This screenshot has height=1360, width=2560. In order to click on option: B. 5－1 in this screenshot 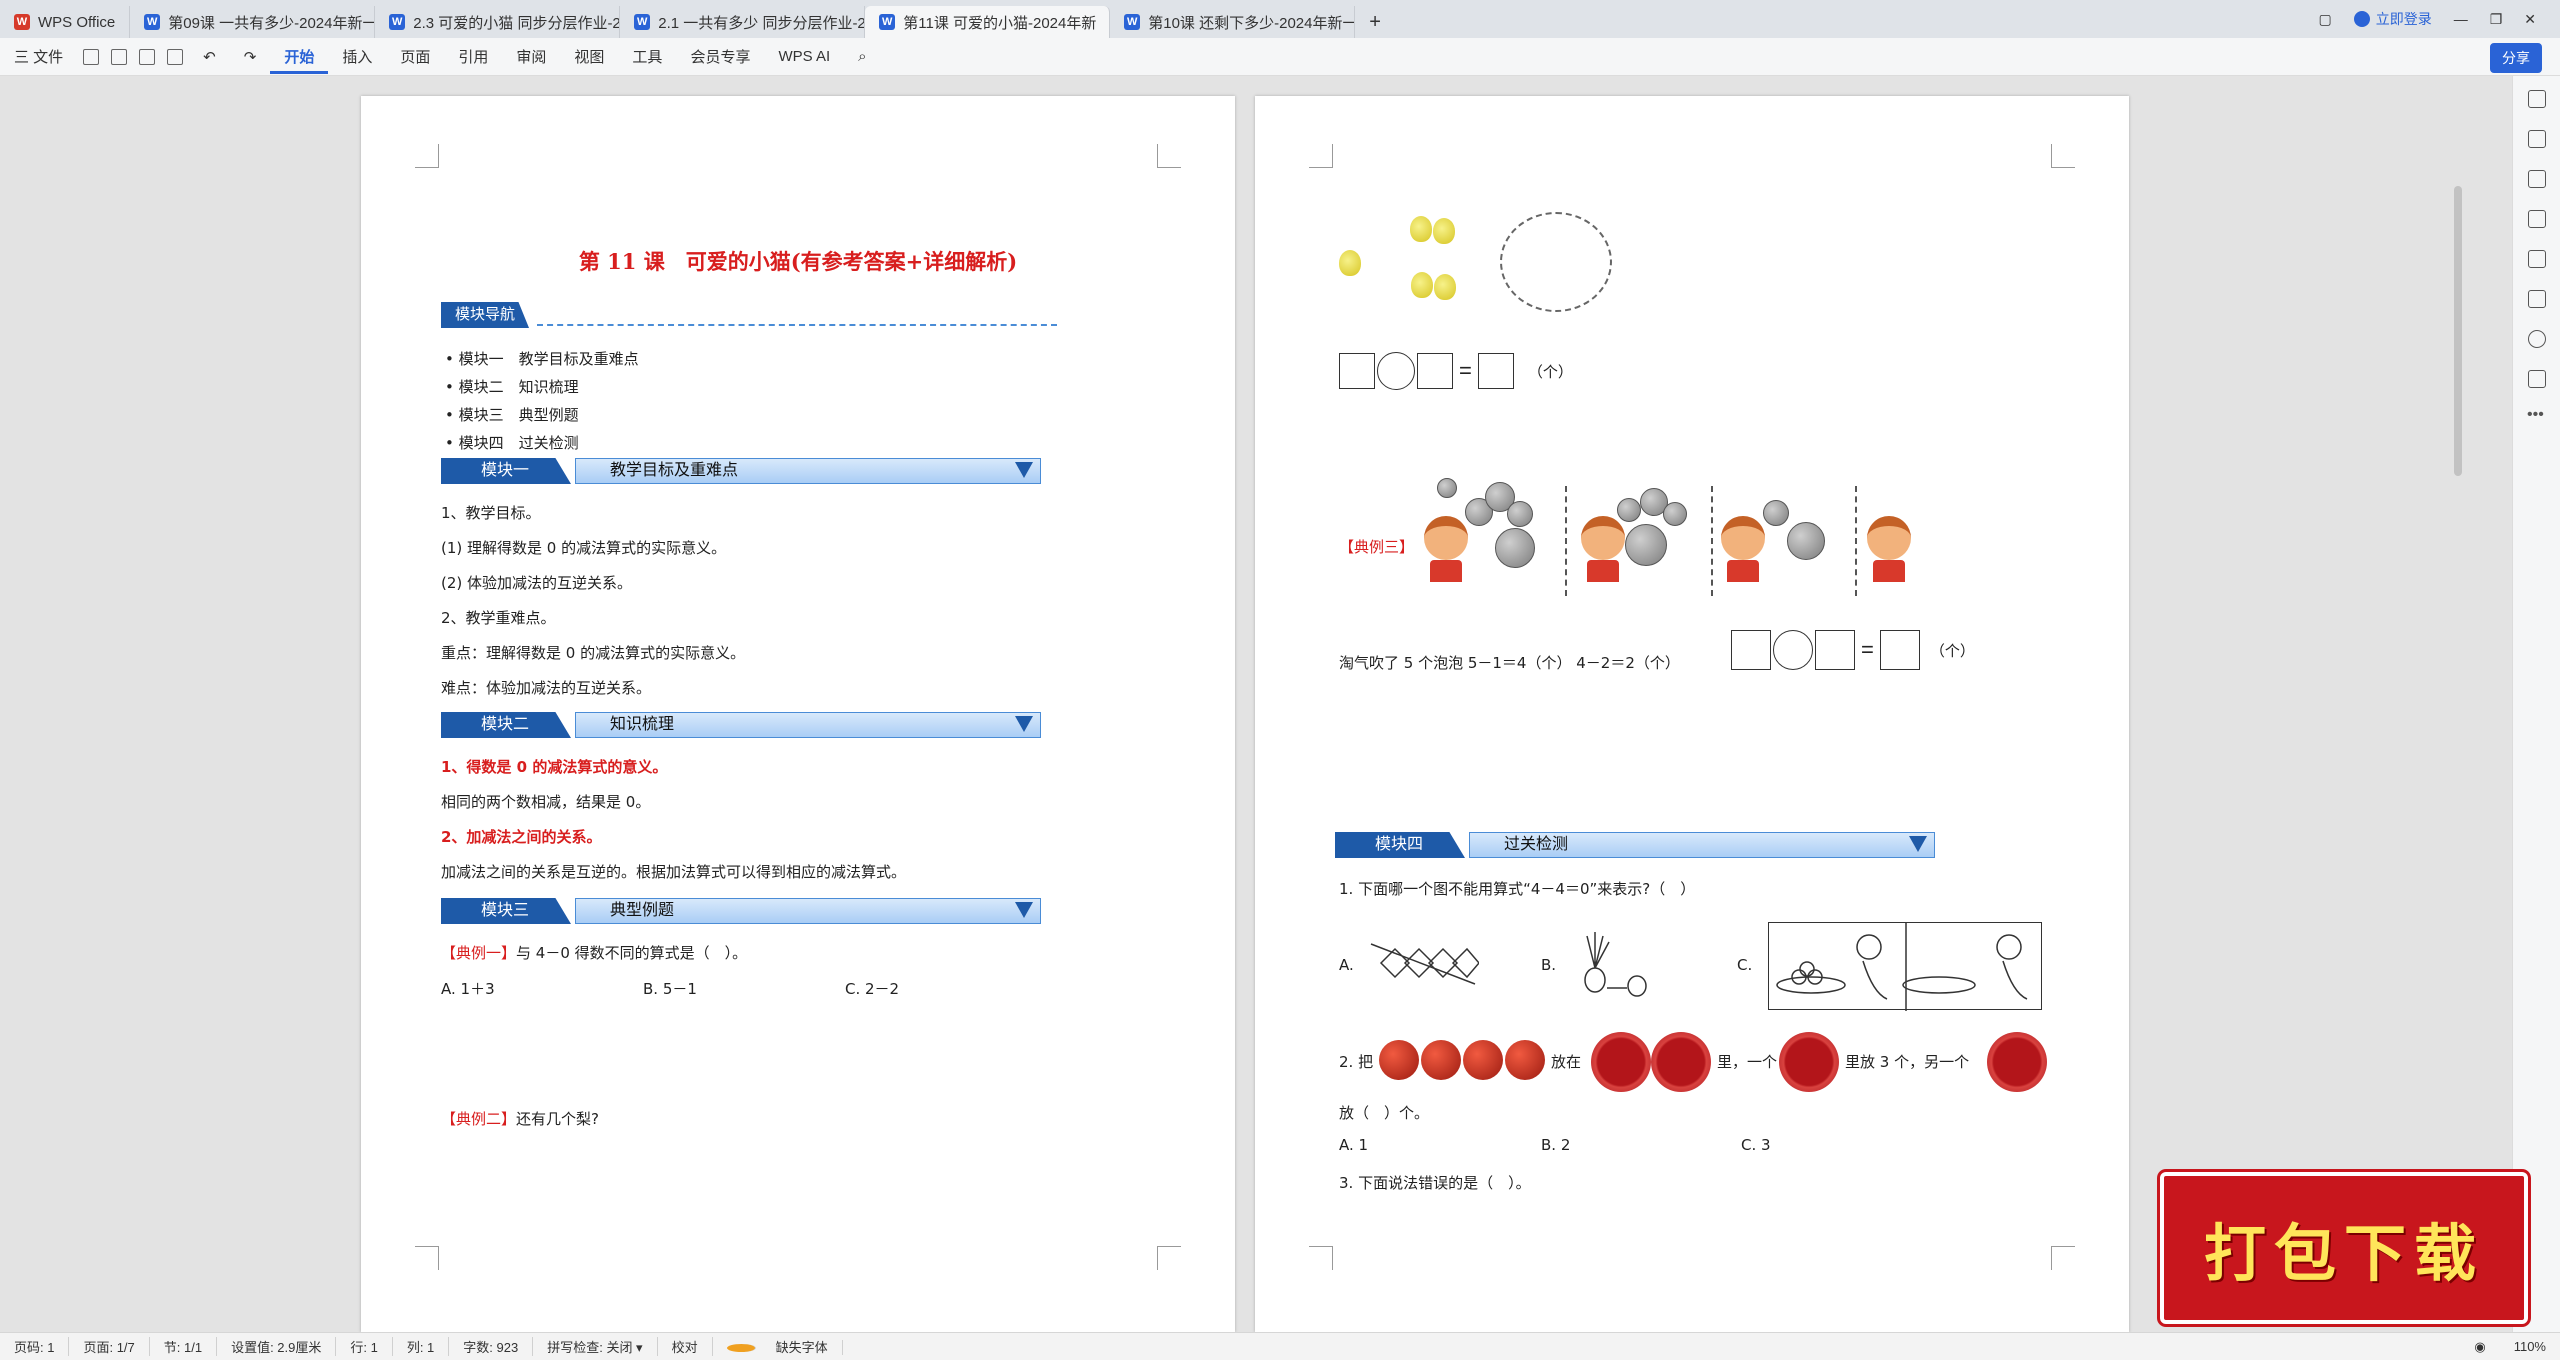, I will do `click(670, 989)`.